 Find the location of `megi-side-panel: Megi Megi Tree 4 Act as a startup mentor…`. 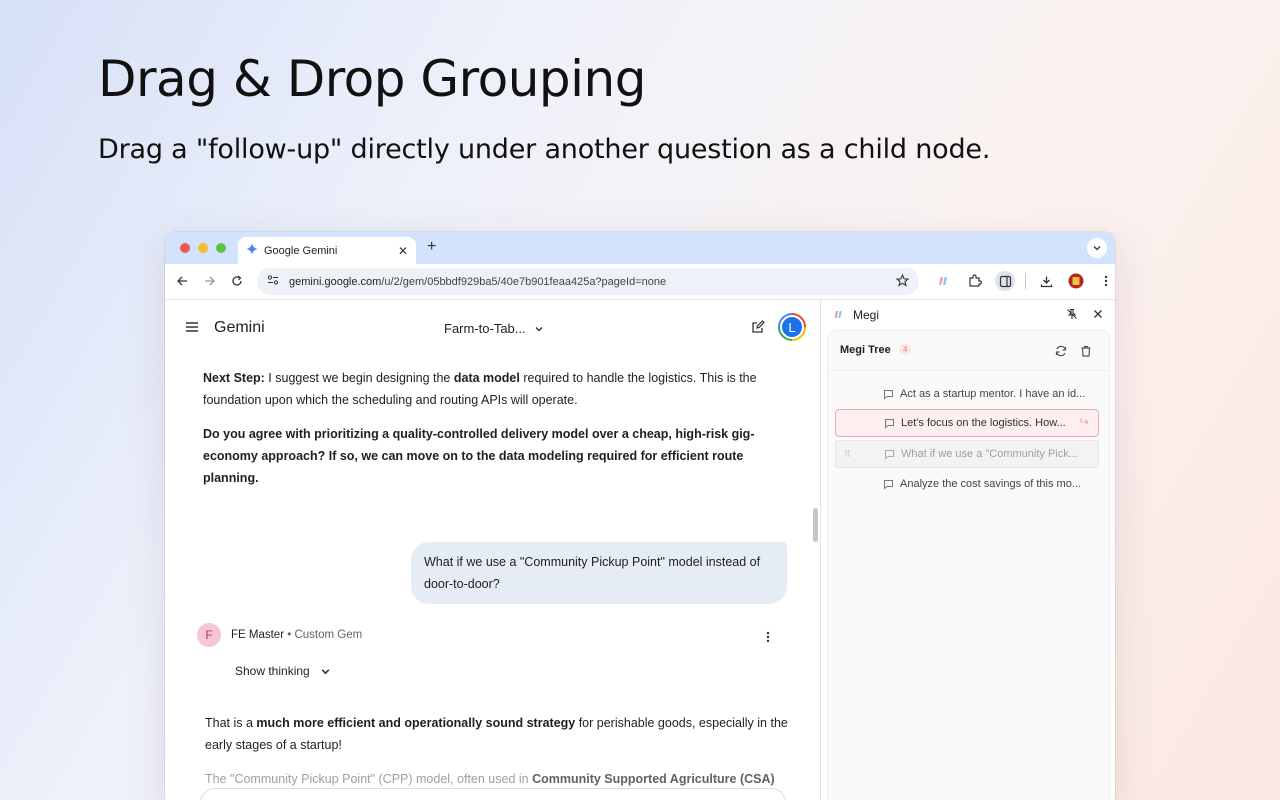

megi-side-panel: Megi Megi Tree 4 Act as a startup mentor… is located at coordinates (971, 550).